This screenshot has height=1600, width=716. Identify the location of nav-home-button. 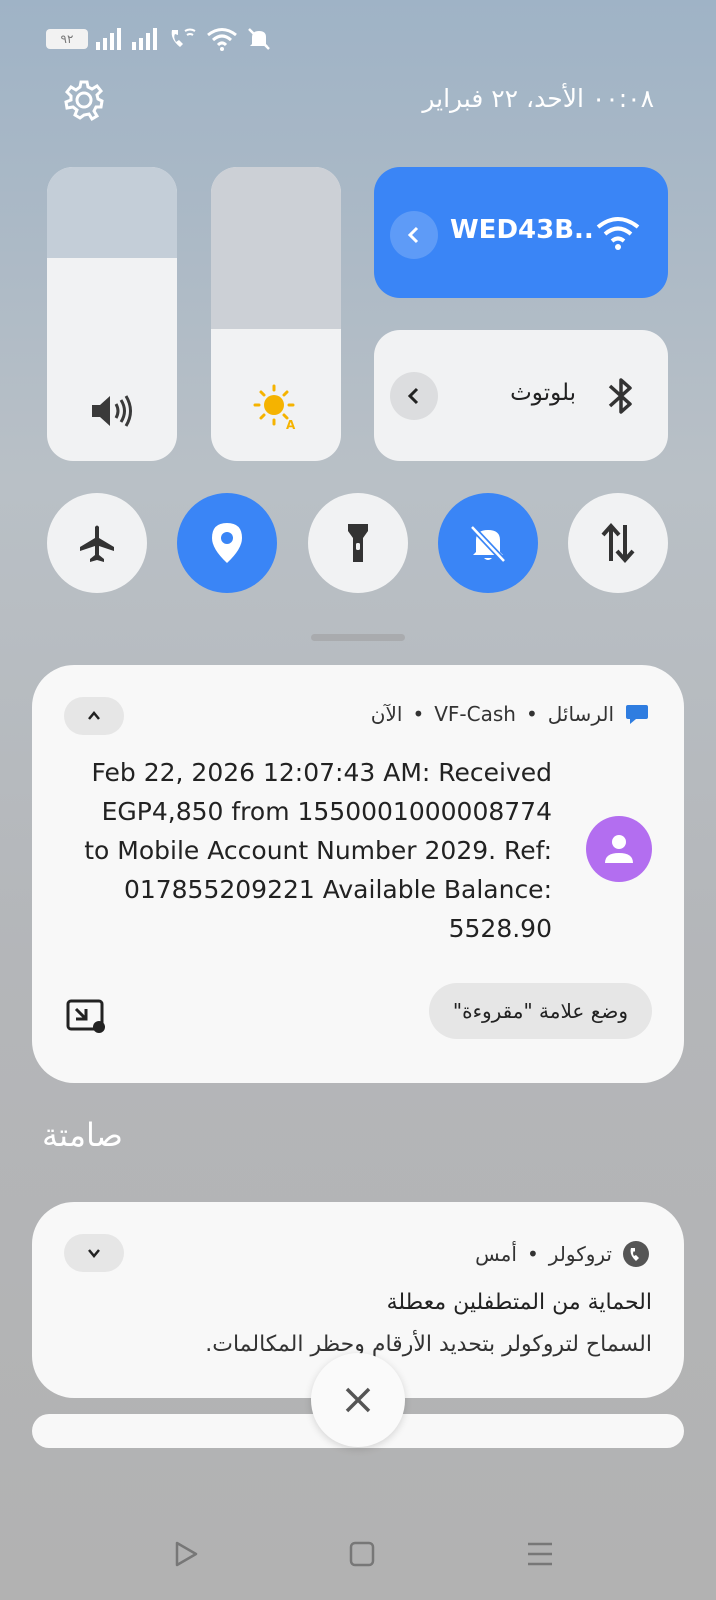
(362, 1554).